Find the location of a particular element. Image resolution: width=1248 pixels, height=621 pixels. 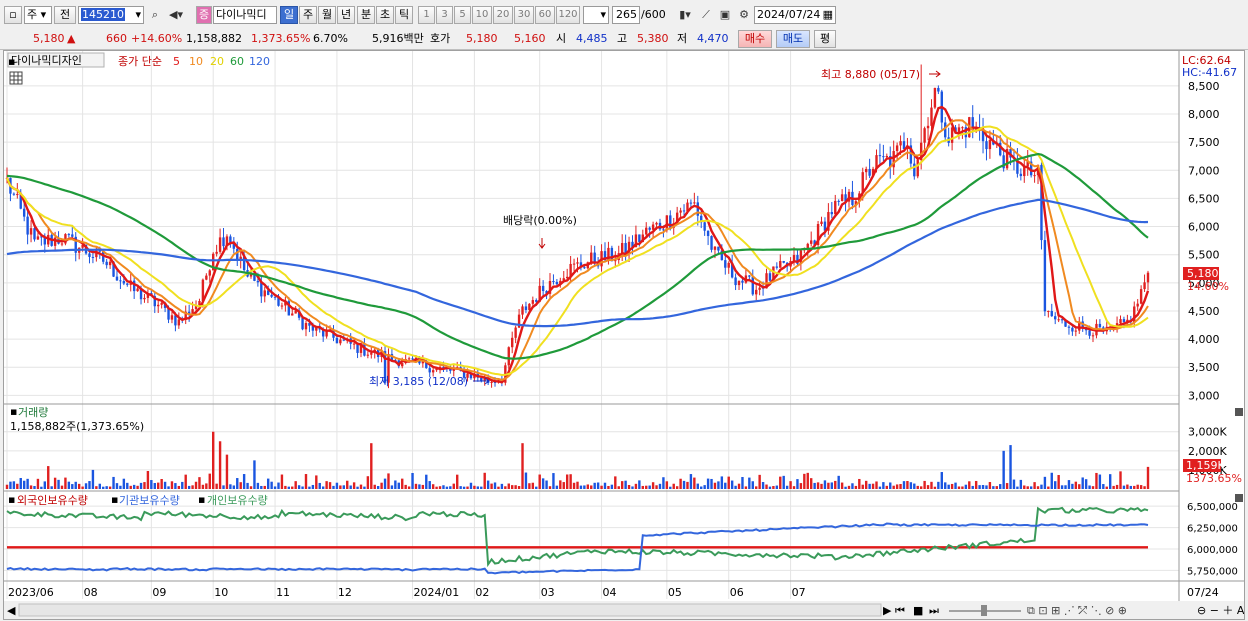

title-icon: ▪ is located at coordinates (11, 61).